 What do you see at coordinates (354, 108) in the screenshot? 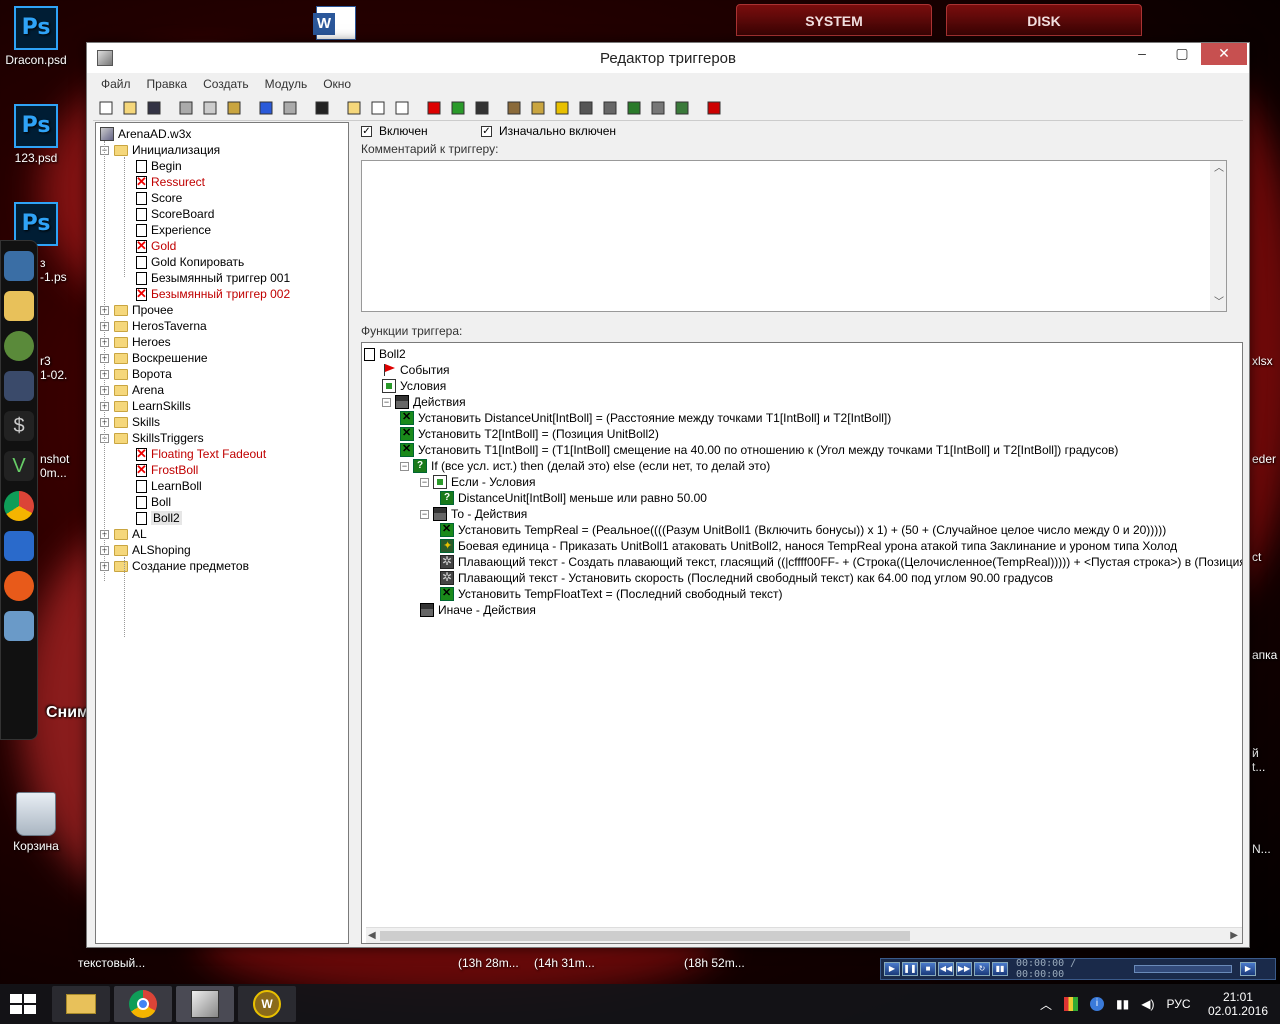
I see `new-category-icon` at bounding box center [354, 108].